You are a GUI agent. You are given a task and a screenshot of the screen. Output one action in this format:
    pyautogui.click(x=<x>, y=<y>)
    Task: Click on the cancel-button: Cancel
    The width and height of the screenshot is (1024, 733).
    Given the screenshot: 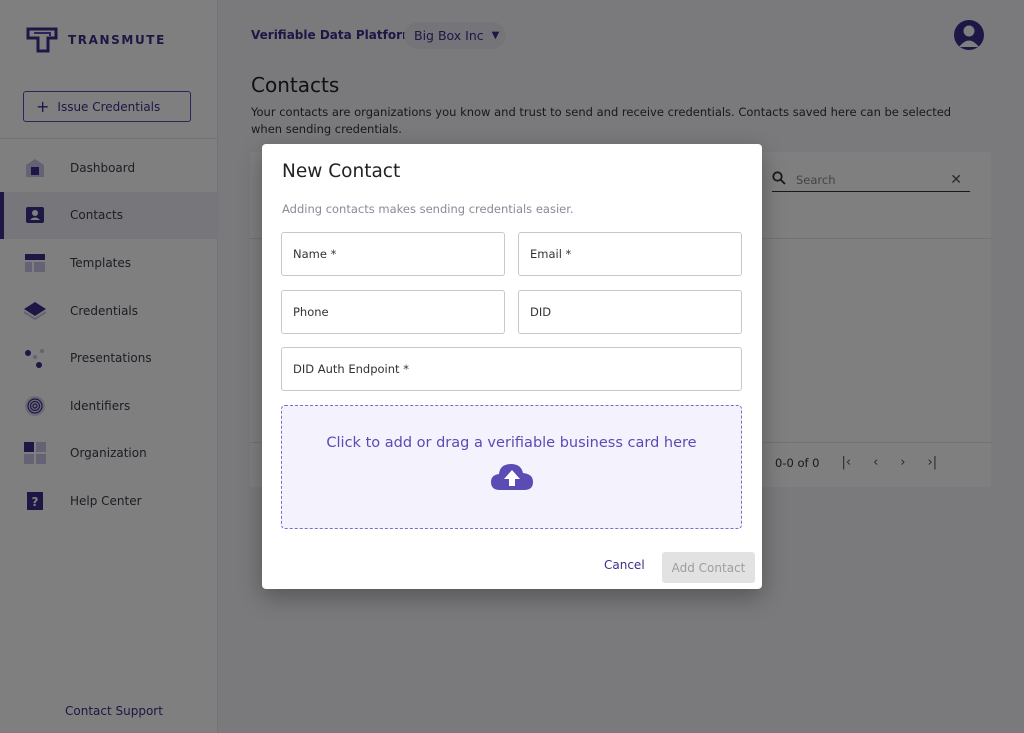 What is the action you would take?
    pyautogui.click(x=624, y=565)
    